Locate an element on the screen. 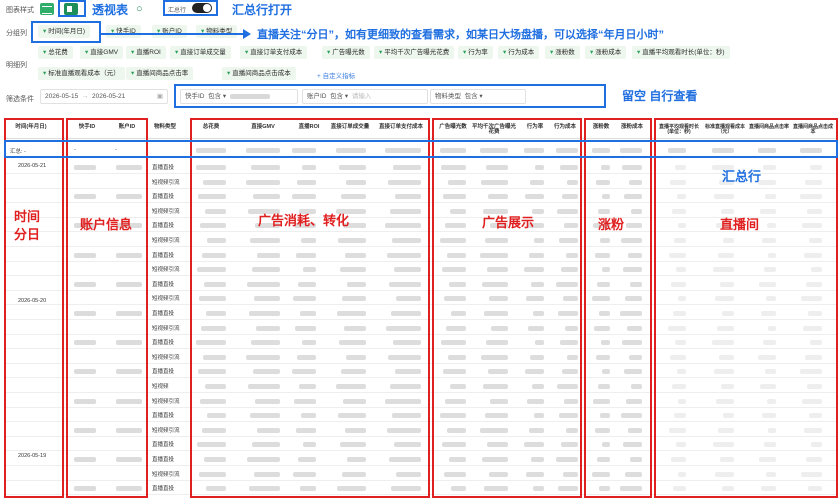 The height and width of the screenshot is (500, 840). detail-chip: ▾ 直播间商品点击成本 is located at coordinates (259, 73).